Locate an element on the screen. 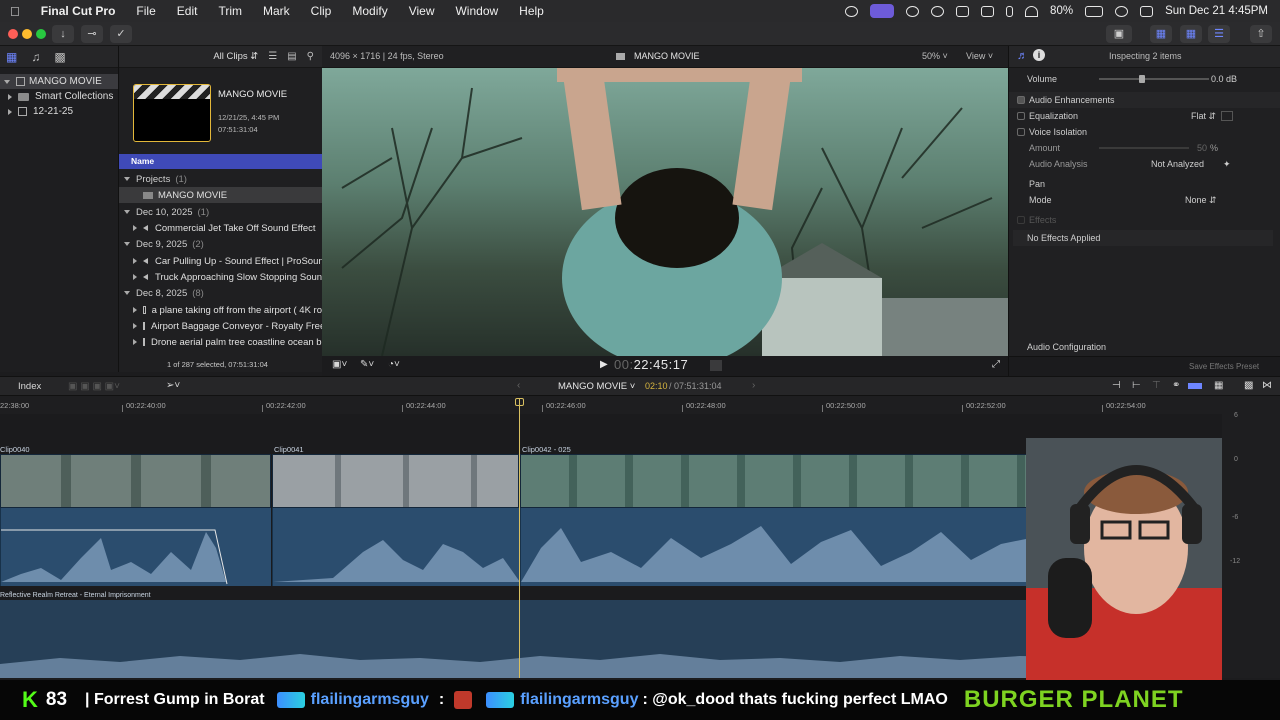 This screenshot has width=1280, height=720. section-checkbox is located at coordinates (1021, 100).